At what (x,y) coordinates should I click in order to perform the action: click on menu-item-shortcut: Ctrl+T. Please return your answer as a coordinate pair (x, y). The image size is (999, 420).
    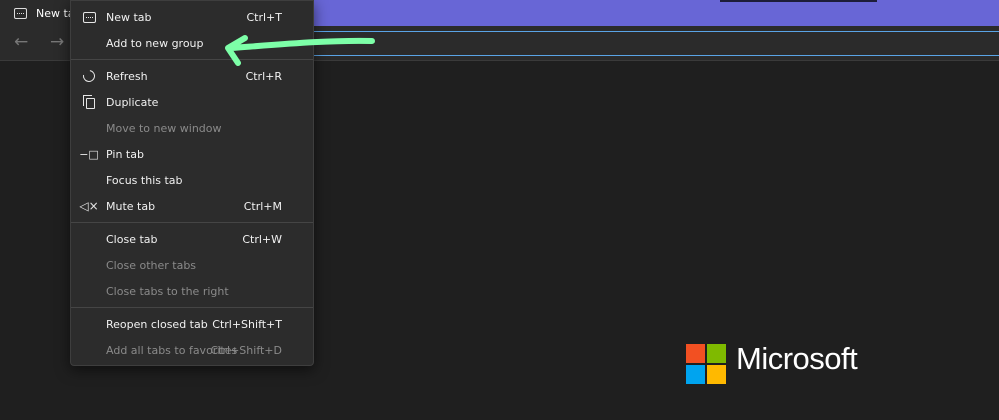
    Looking at the image, I should click on (264, 17).